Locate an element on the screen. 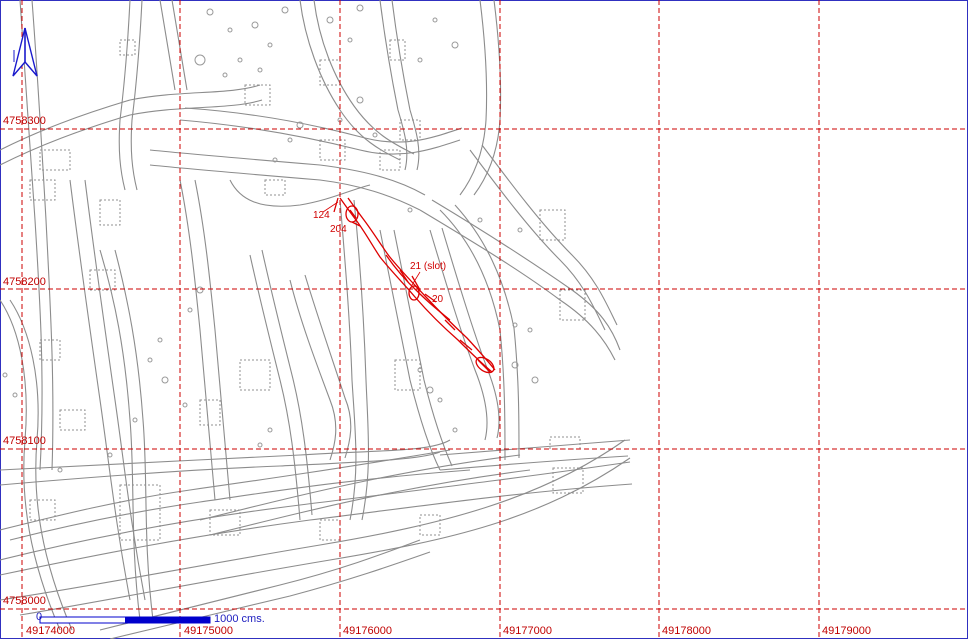 This screenshot has height=643, width=968. grid-x-label: 49176000 is located at coordinates (367, 631).